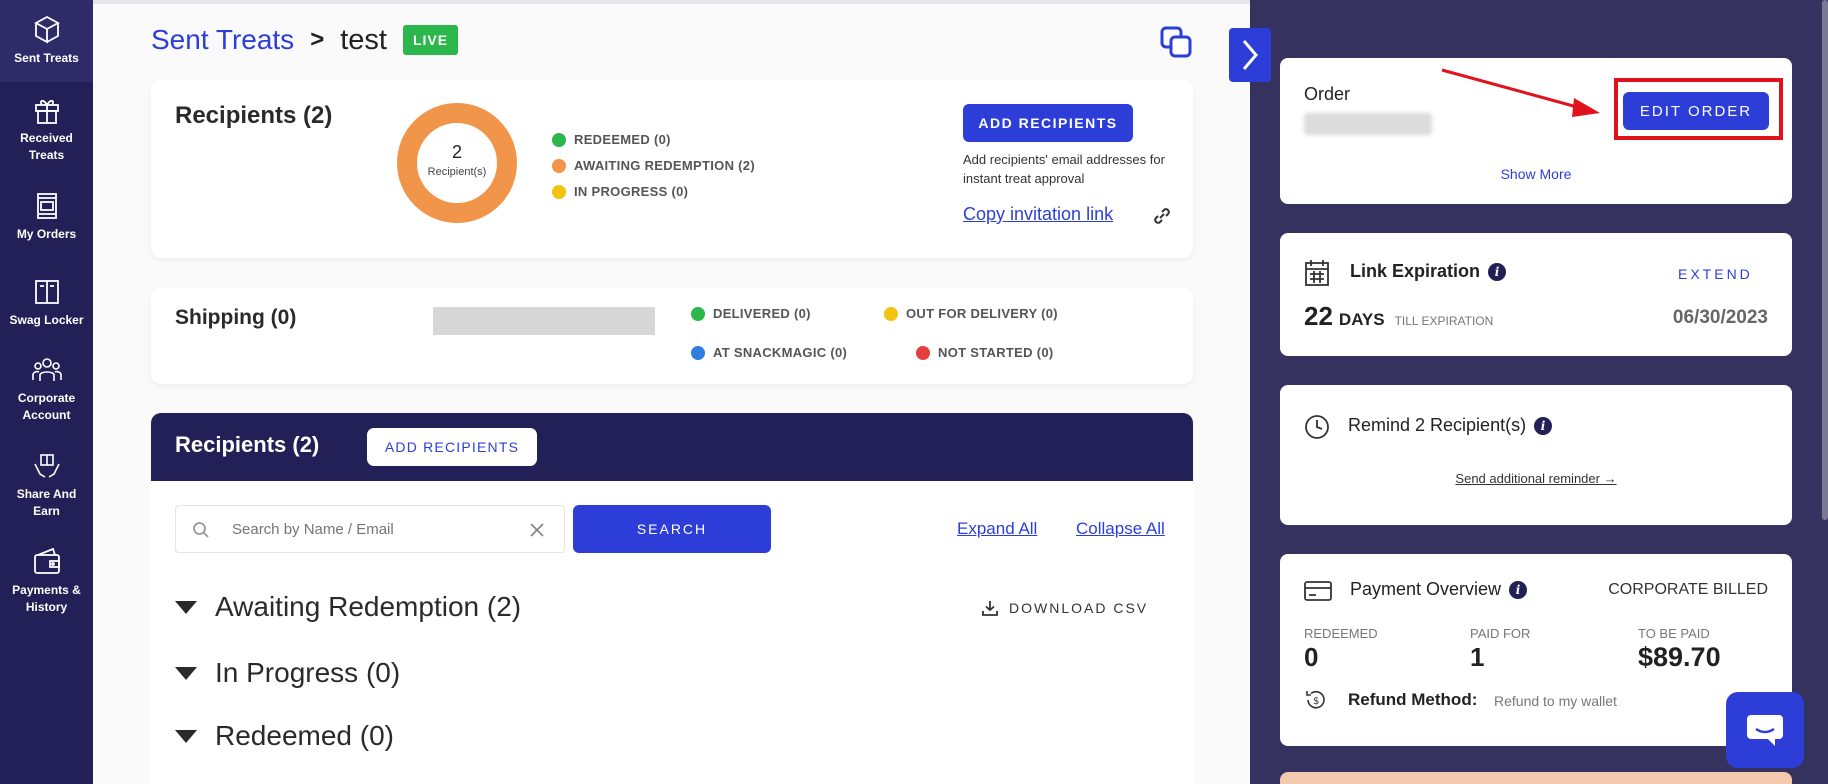  Describe the element at coordinates (1536, 478) in the screenshot. I see `send-reminder-link: Send additional reminder →` at that location.